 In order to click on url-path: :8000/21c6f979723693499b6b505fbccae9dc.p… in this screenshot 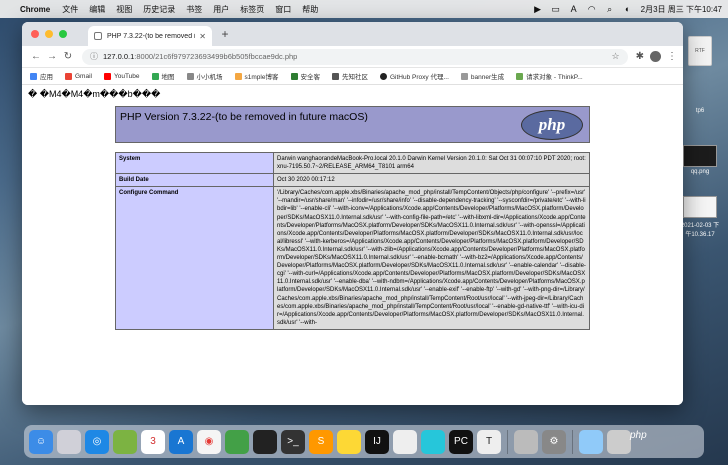, I will do `click(216, 56)`.